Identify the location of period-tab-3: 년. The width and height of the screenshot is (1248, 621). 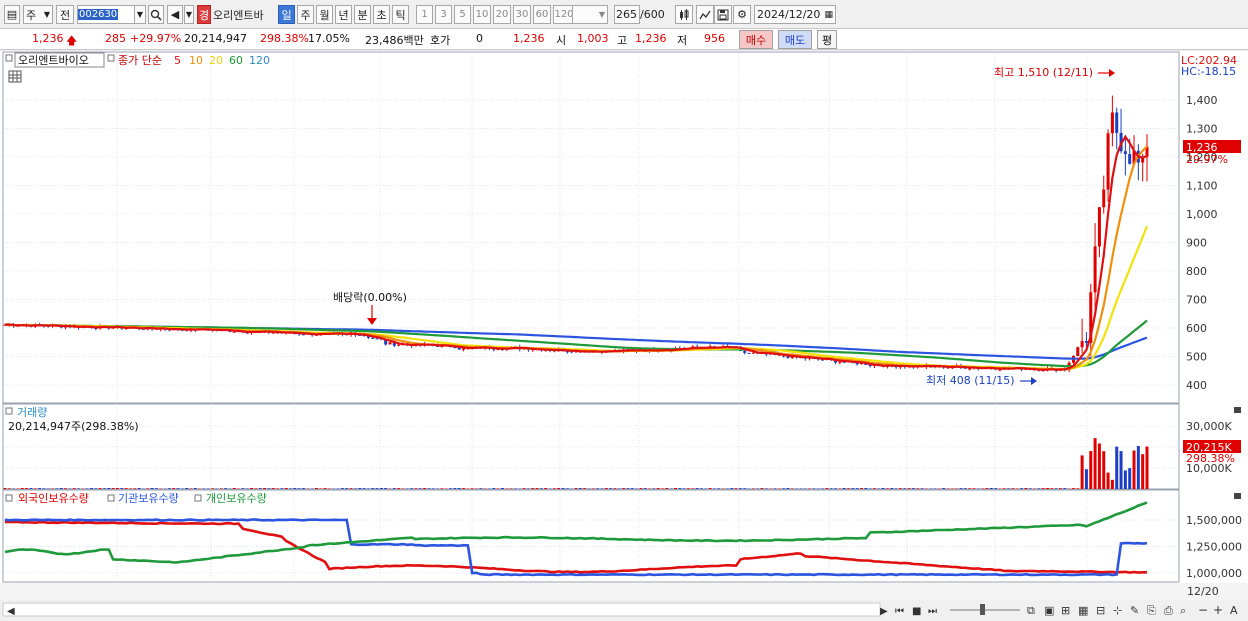
(343, 14).